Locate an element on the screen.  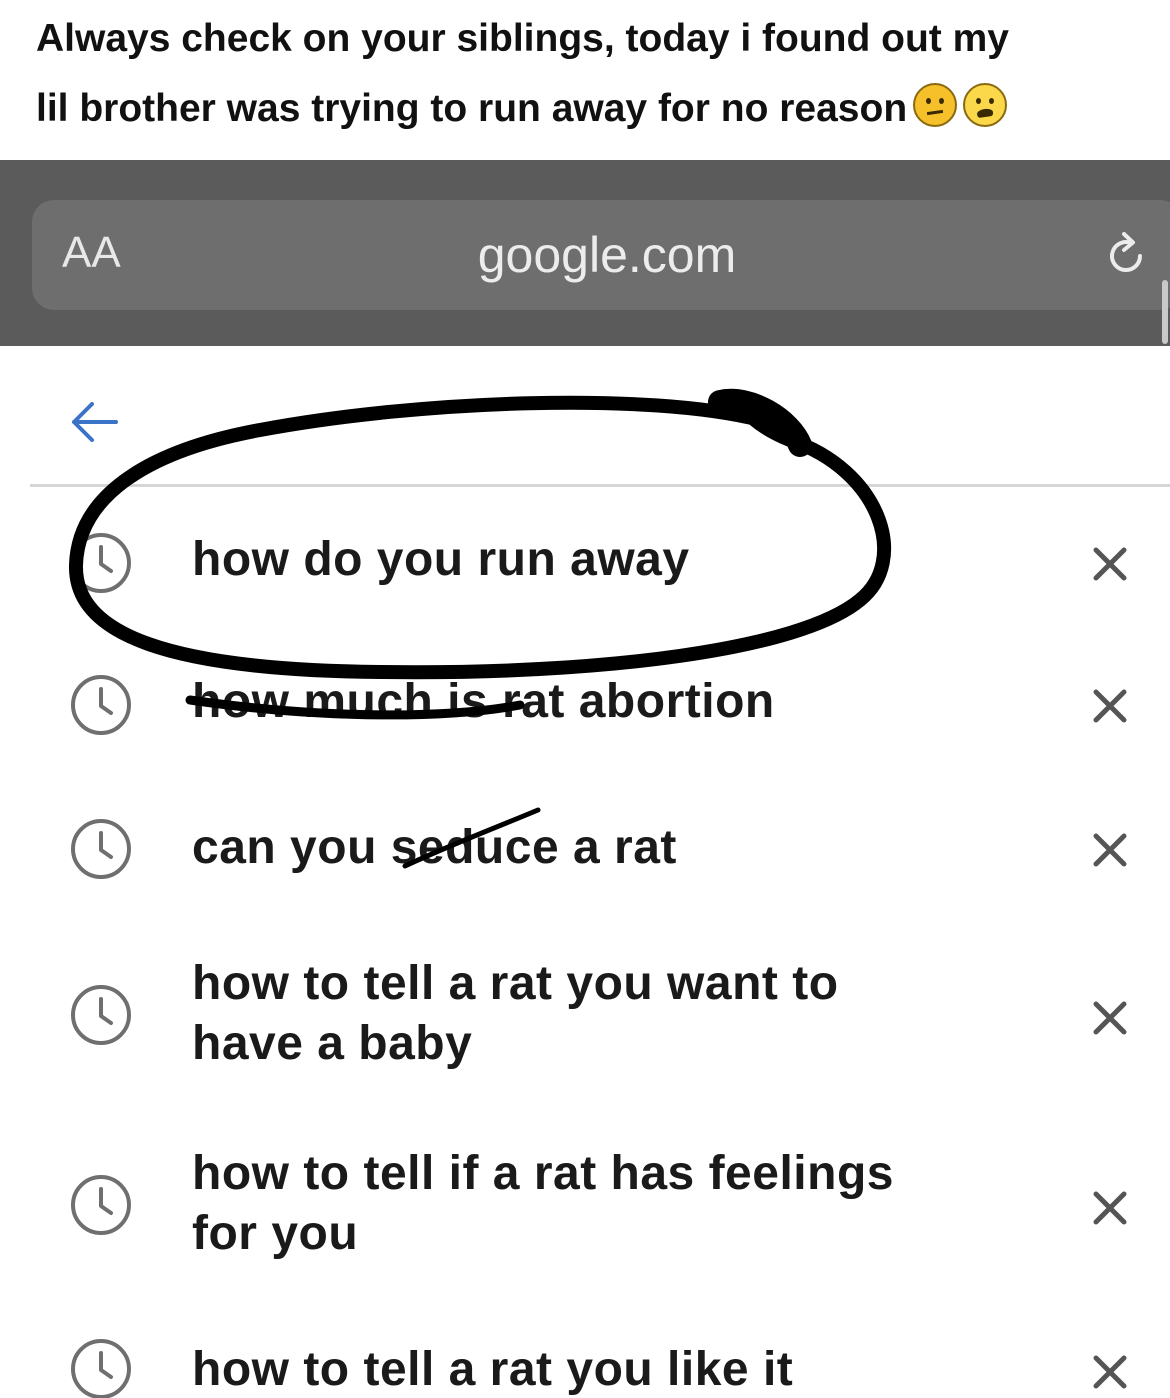
suggestion-text: how much is rat abortion is located at coordinates (622, 702).